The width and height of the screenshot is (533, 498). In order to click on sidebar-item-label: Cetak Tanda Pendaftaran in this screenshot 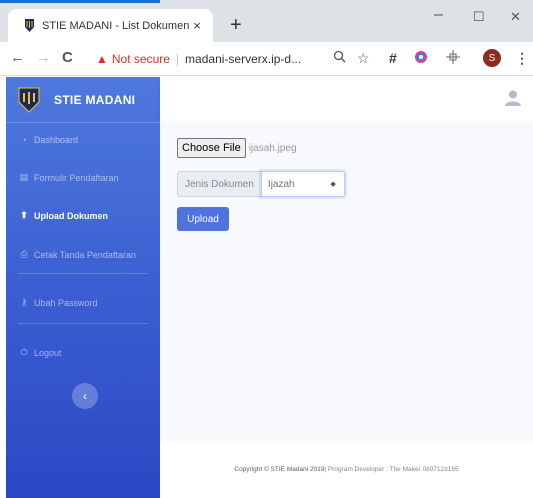, I will do `click(85, 254)`.